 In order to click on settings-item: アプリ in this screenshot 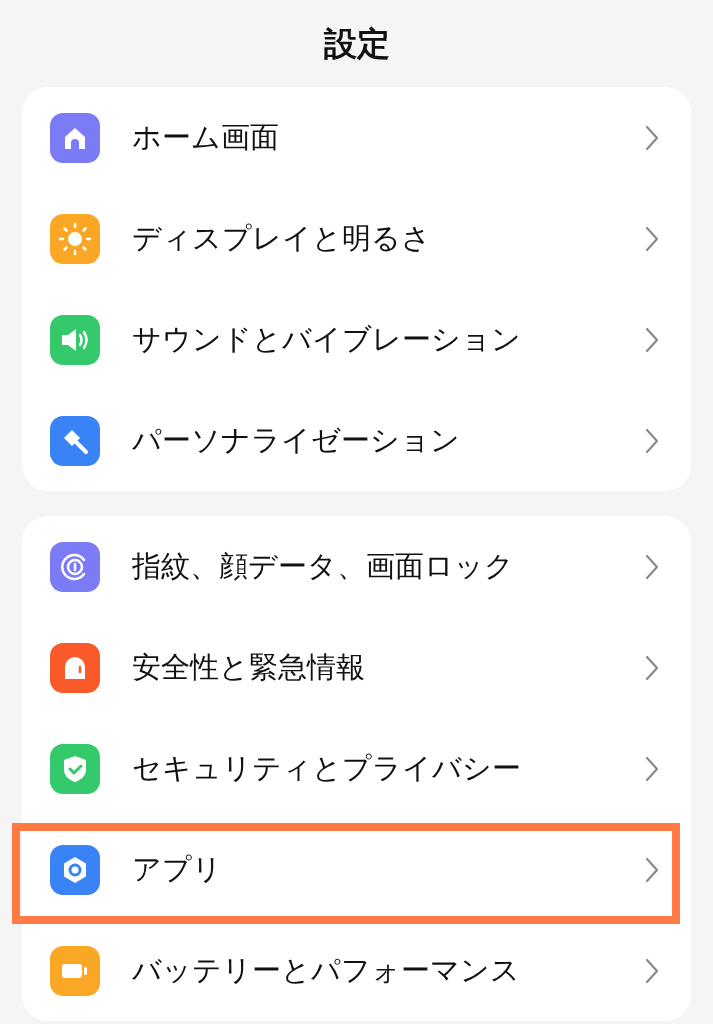, I will do `click(356, 869)`.